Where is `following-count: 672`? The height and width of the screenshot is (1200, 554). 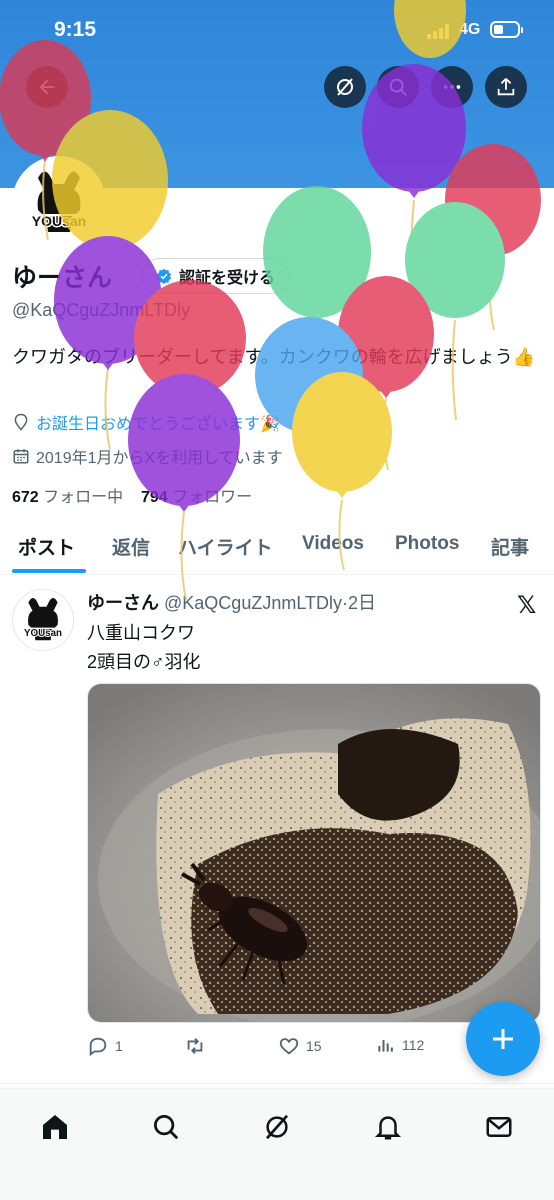
following-count: 672 is located at coordinates (25, 497).